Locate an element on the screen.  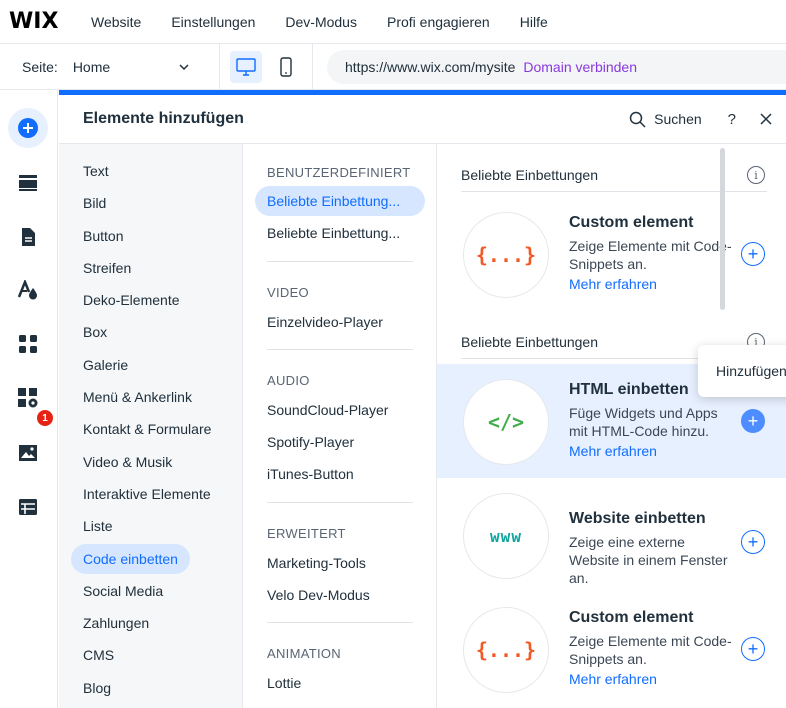
search-icon is located at coordinates (637, 119).